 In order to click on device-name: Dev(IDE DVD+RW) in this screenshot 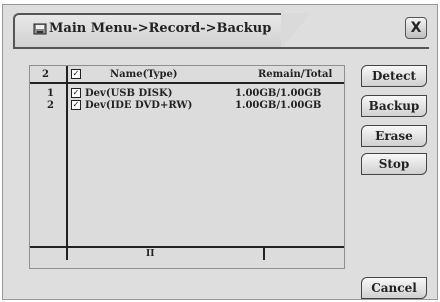, I will do `click(139, 105)`.